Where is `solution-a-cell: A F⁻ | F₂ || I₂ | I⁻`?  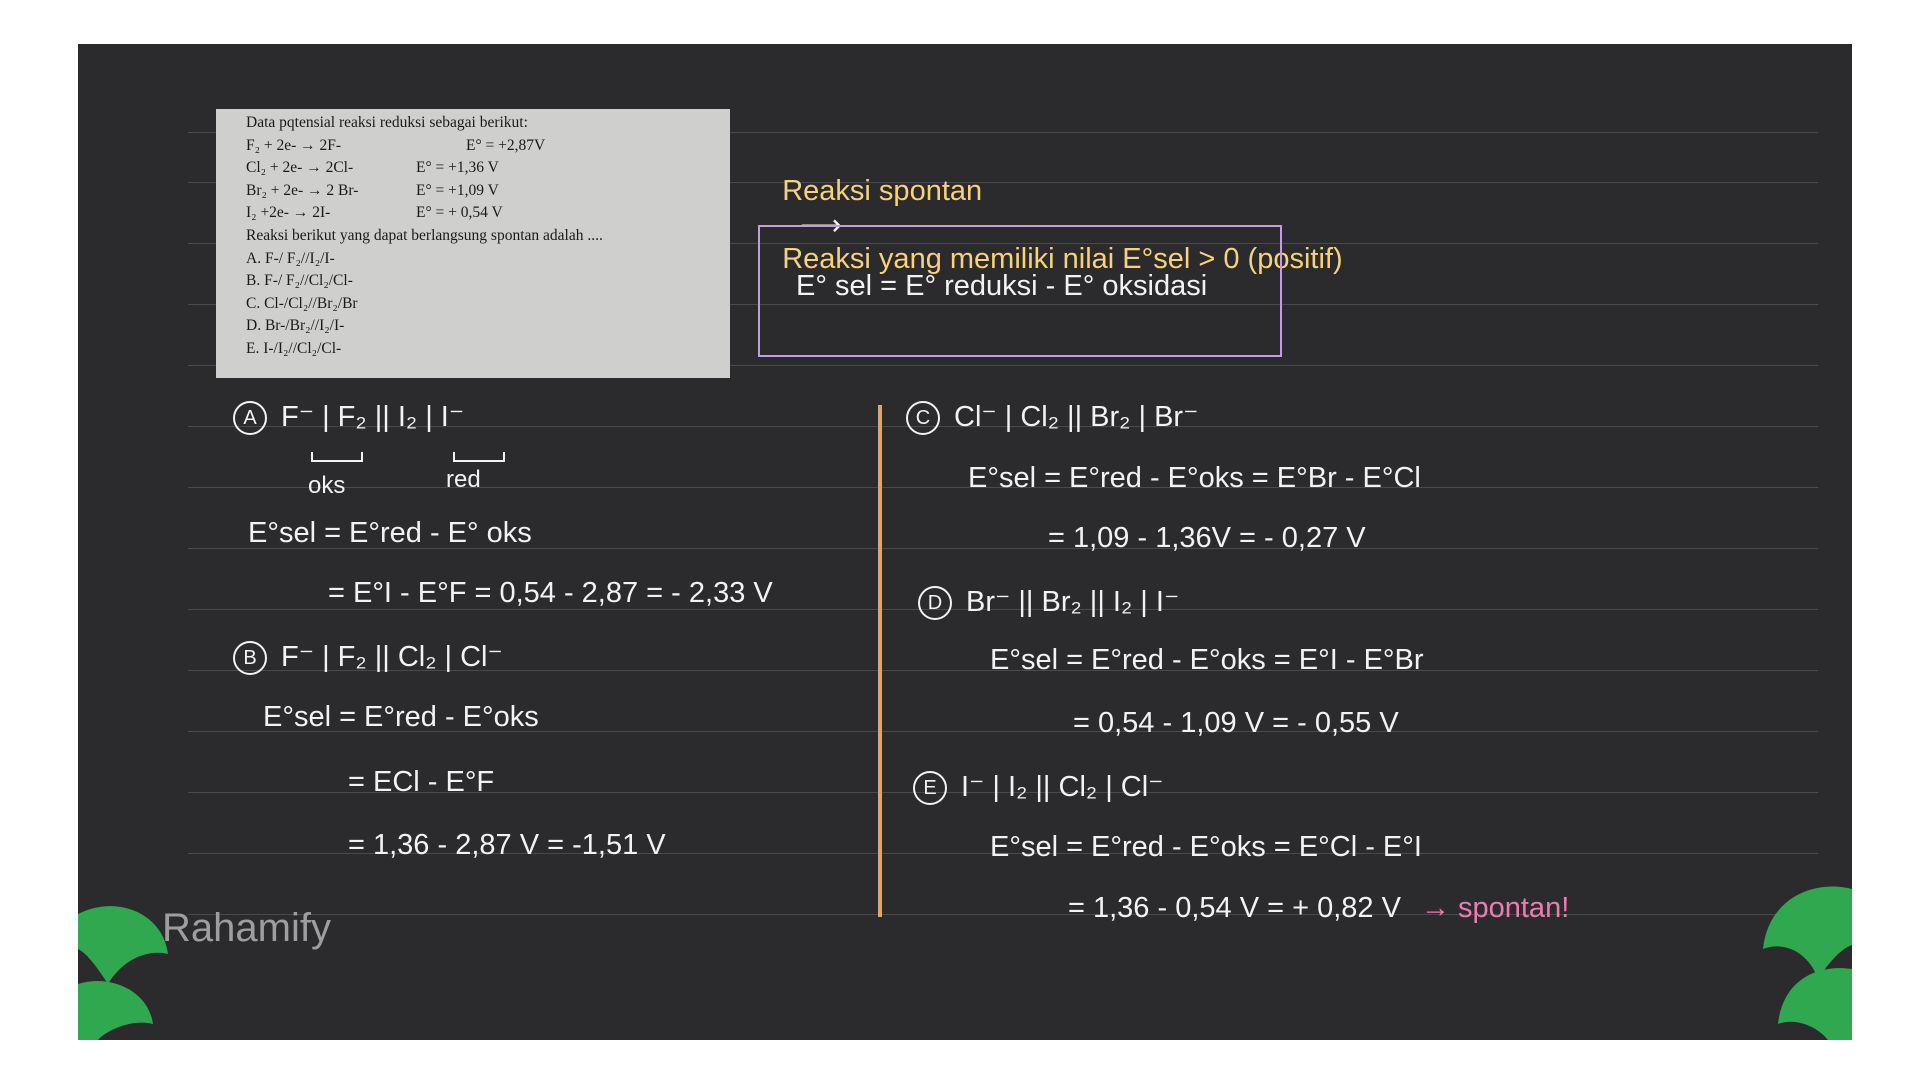 solution-a-cell: A F⁻ | F₂ || I₂ | I⁻ is located at coordinates (349, 417).